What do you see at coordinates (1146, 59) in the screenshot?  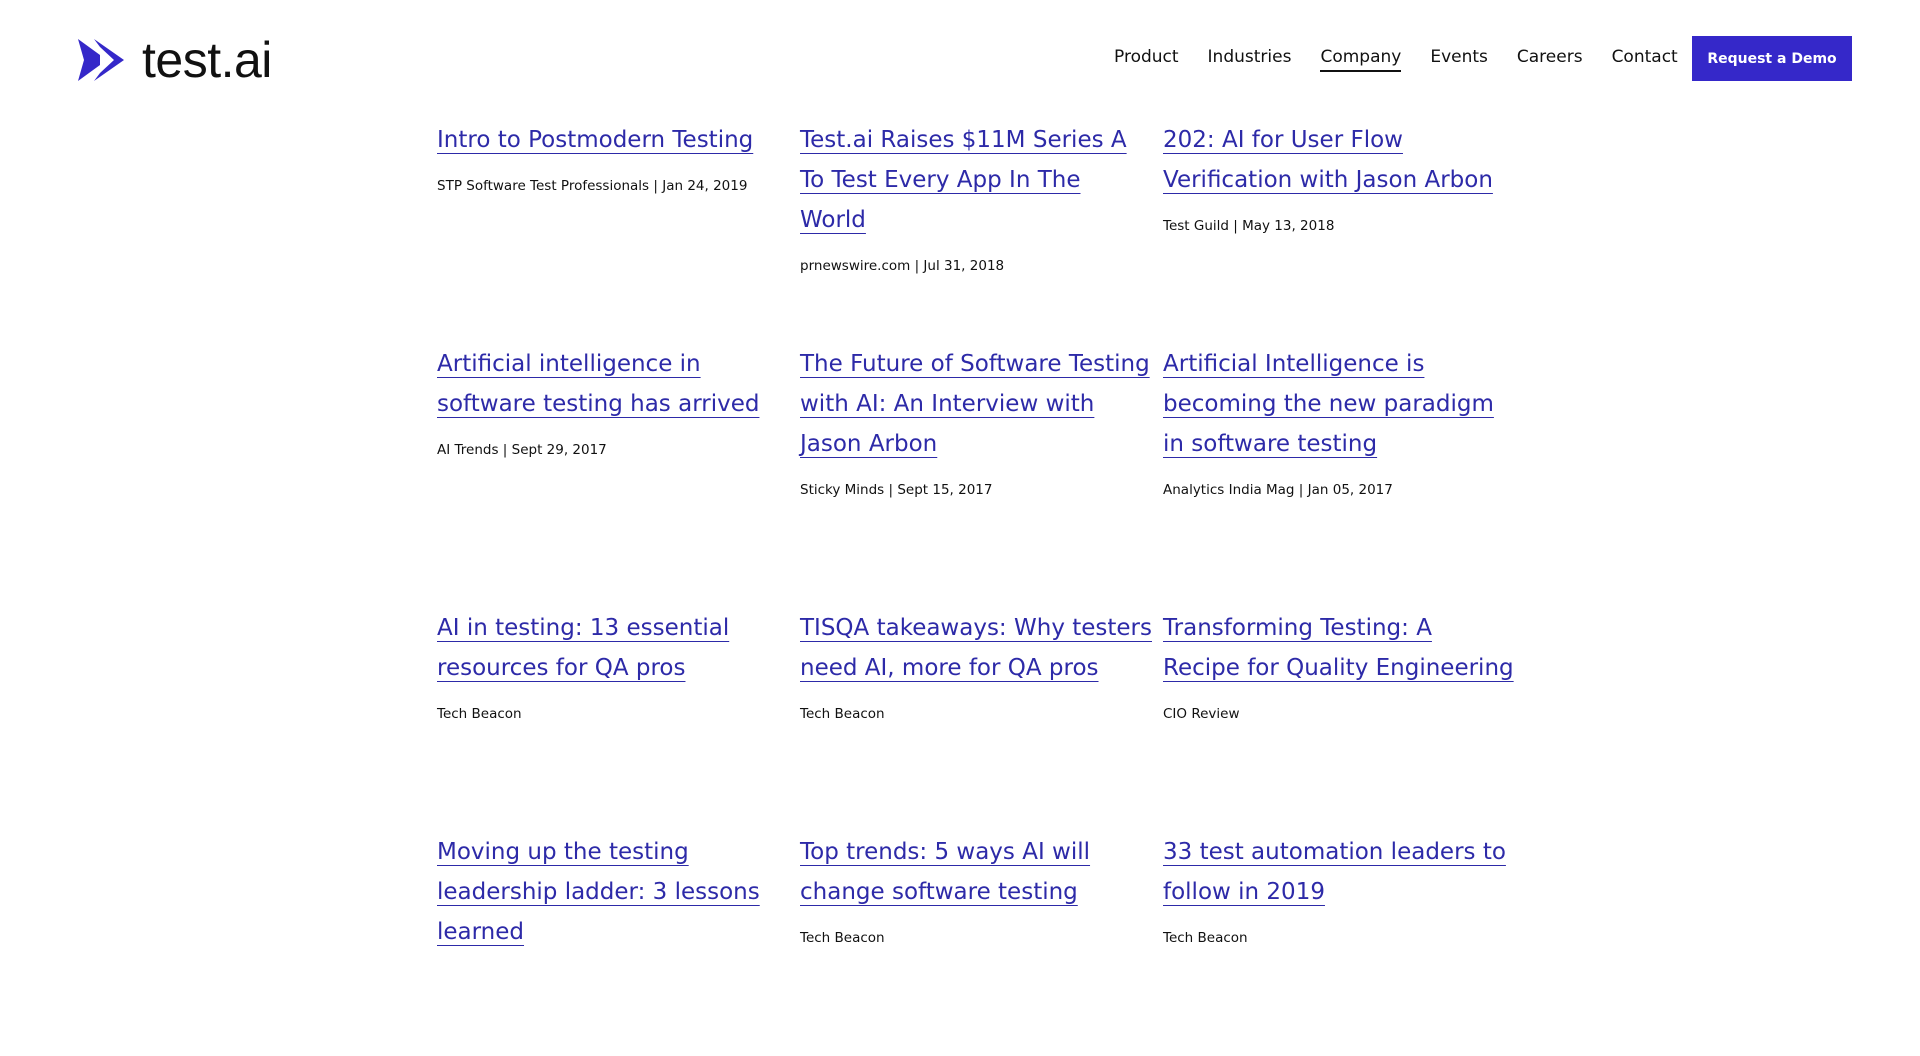 I see `nav-item-product: Product` at bounding box center [1146, 59].